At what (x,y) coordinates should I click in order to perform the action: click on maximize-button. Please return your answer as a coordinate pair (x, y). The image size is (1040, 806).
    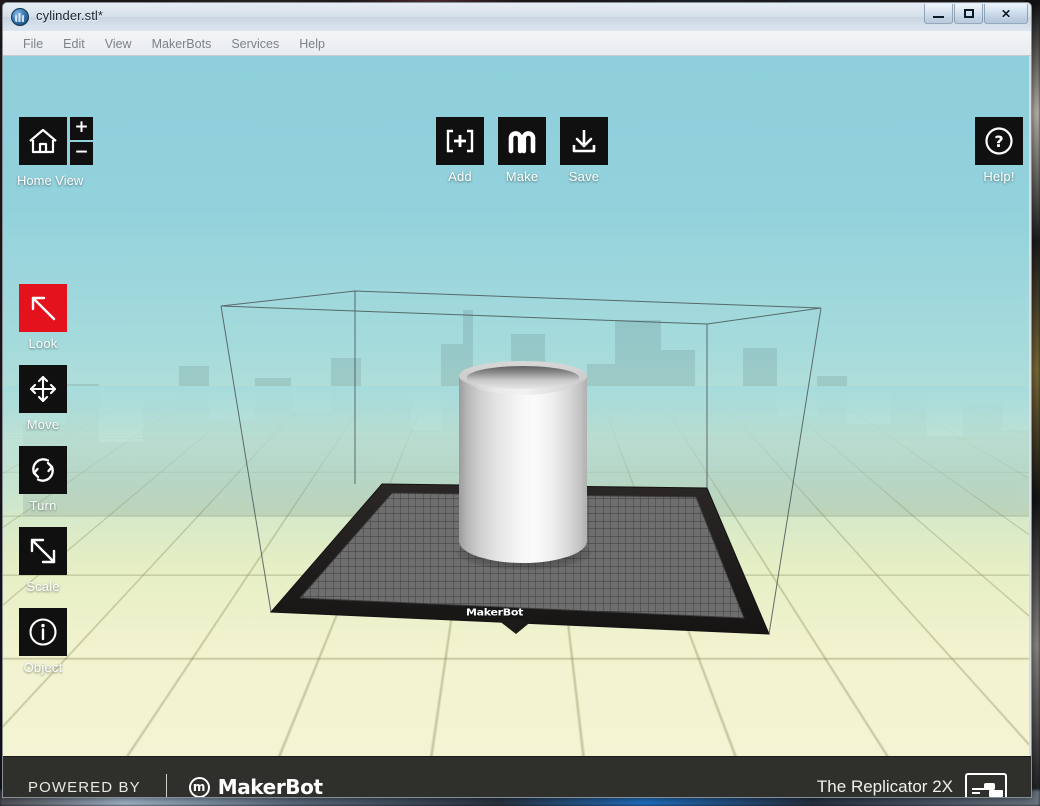
    Looking at the image, I should click on (968, 14).